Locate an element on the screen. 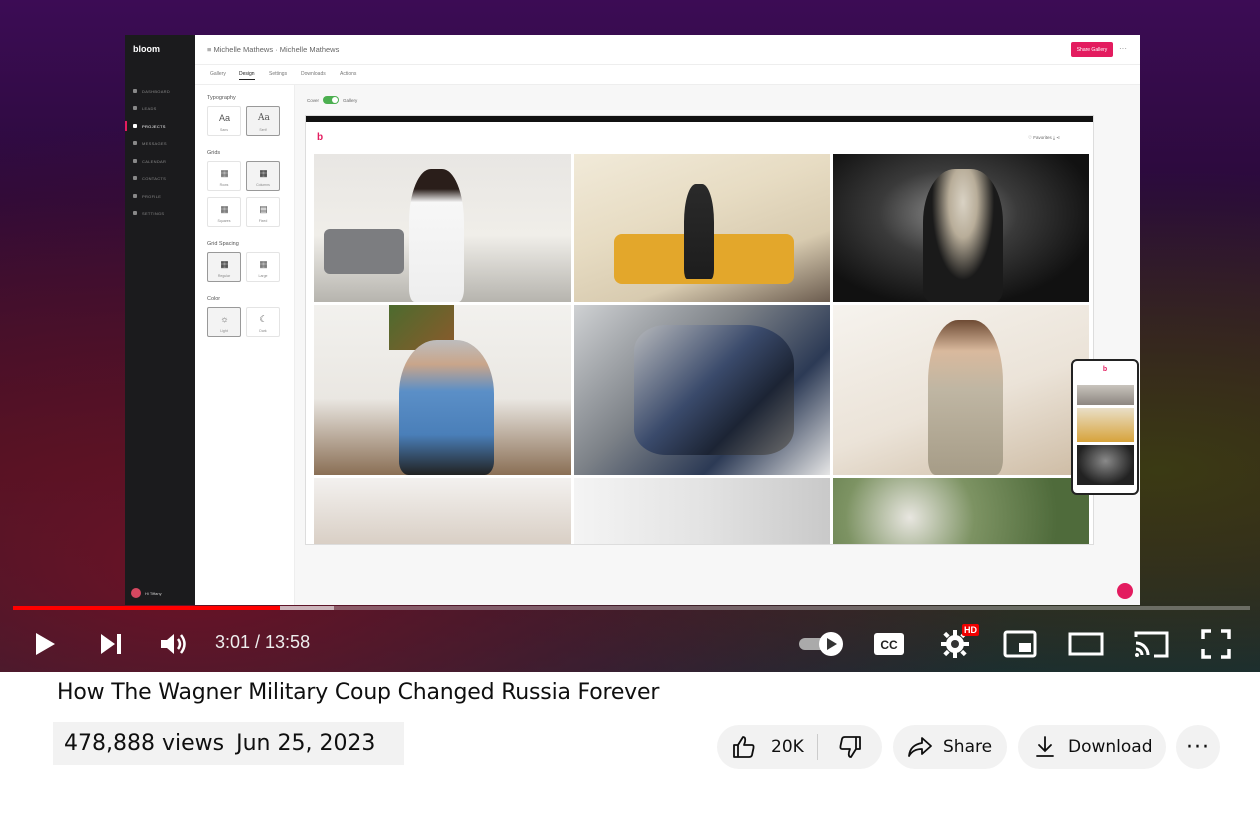 The image size is (1260, 830). spacing-large-option: ▦ Large is located at coordinates (263, 267).